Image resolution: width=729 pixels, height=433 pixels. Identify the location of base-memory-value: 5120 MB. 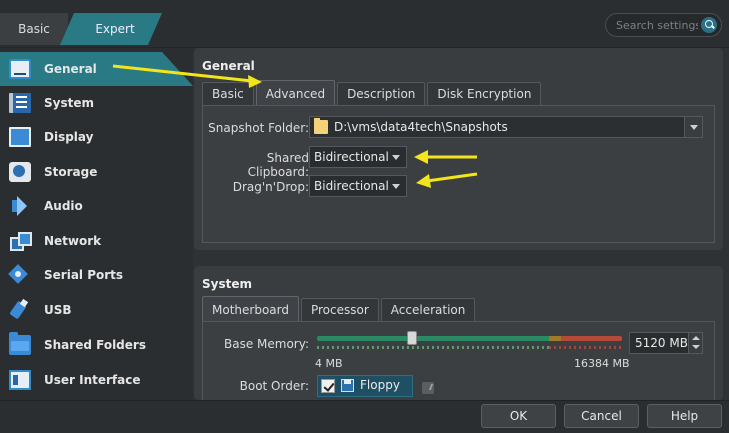
(661, 343).